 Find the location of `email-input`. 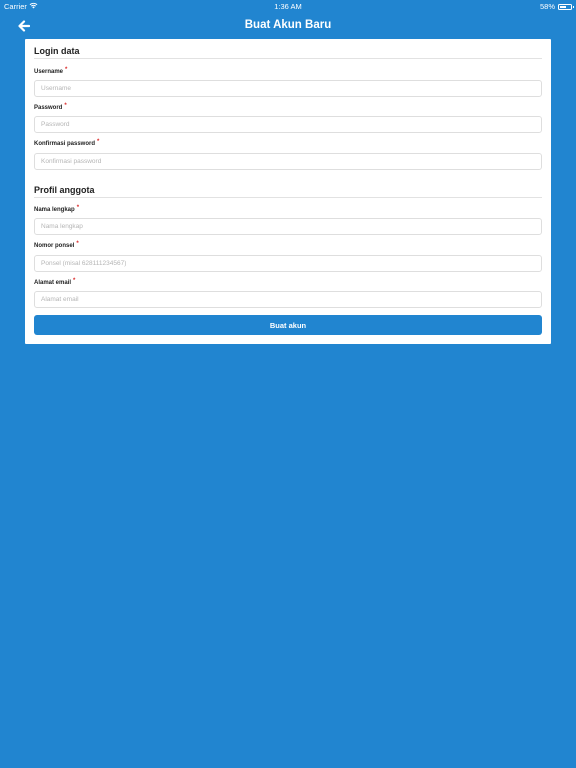

email-input is located at coordinates (288, 299).